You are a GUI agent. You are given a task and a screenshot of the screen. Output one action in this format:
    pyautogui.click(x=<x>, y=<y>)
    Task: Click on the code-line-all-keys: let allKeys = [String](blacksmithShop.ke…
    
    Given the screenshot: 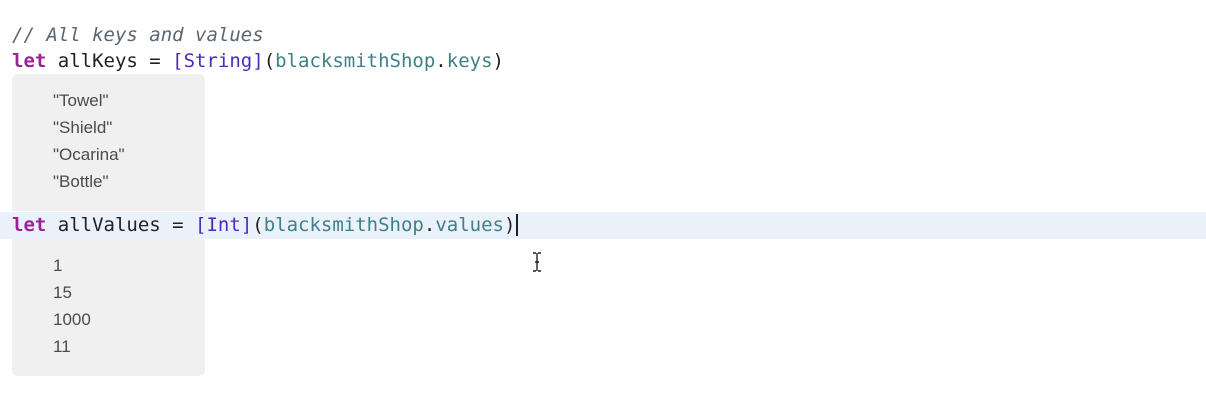 What is the action you would take?
    pyautogui.click(x=258, y=61)
    